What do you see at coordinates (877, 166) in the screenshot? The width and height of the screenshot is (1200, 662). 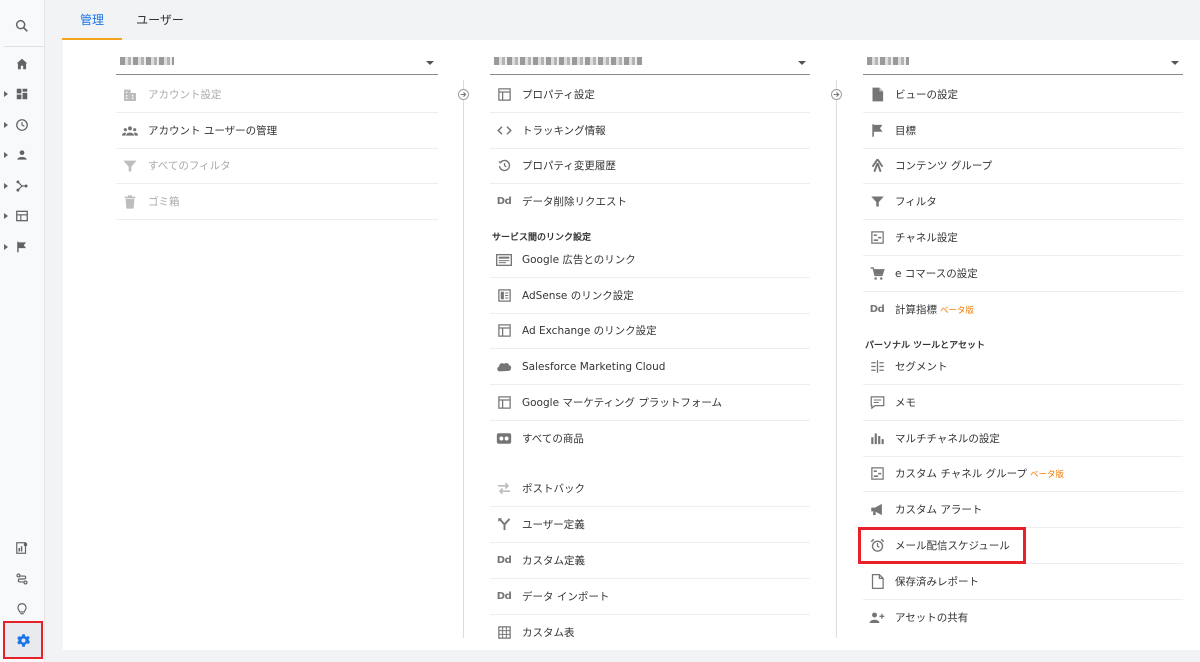 I see `person-run-icon` at bounding box center [877, 166].